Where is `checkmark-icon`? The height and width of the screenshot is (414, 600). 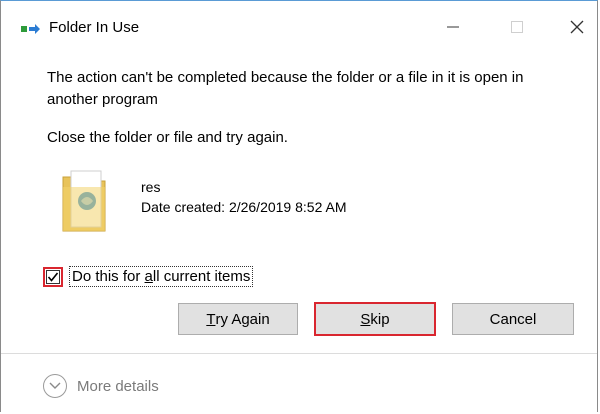 checkmark-icon is located at coordinates (53, 277).